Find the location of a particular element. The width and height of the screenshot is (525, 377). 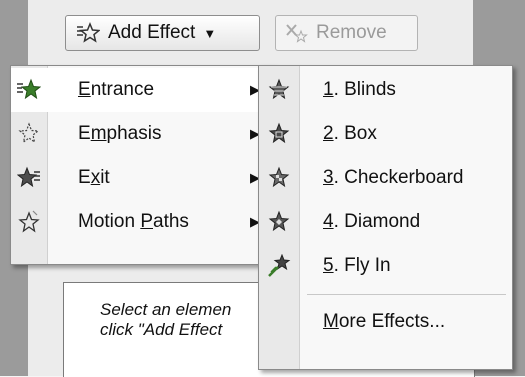

menu-item-checkerboard: 3. Checkerboard is located at coordinates (385, 178).